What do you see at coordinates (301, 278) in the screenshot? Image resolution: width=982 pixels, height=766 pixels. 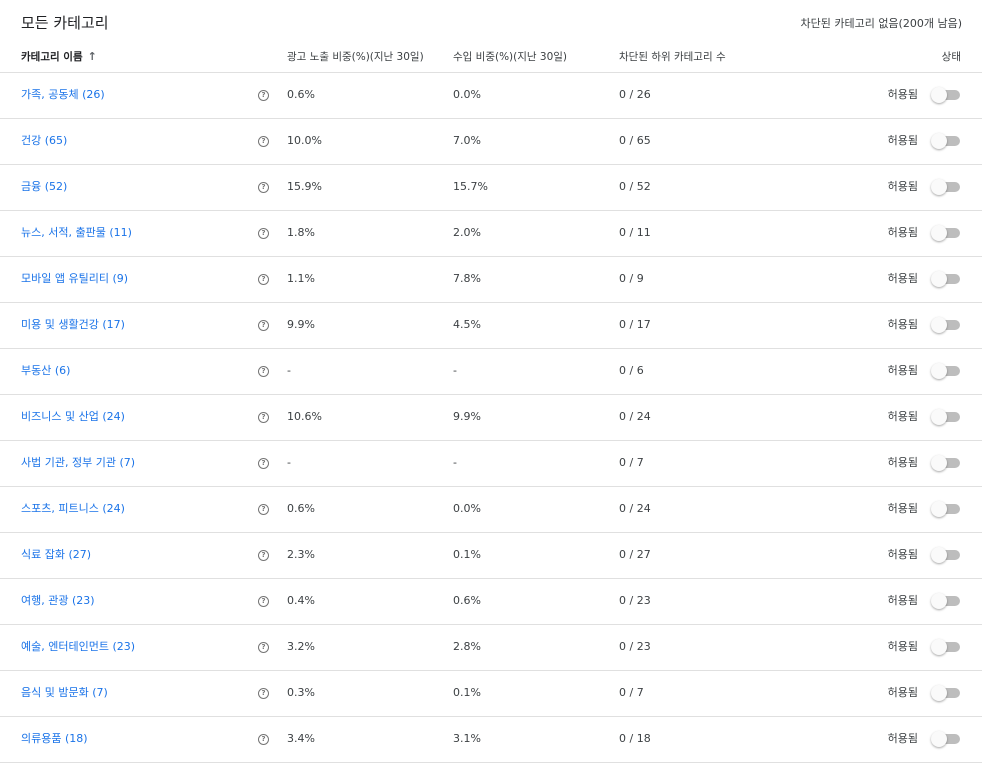 I see `impression-share: 1.1%` at bounding box center [301, 278].